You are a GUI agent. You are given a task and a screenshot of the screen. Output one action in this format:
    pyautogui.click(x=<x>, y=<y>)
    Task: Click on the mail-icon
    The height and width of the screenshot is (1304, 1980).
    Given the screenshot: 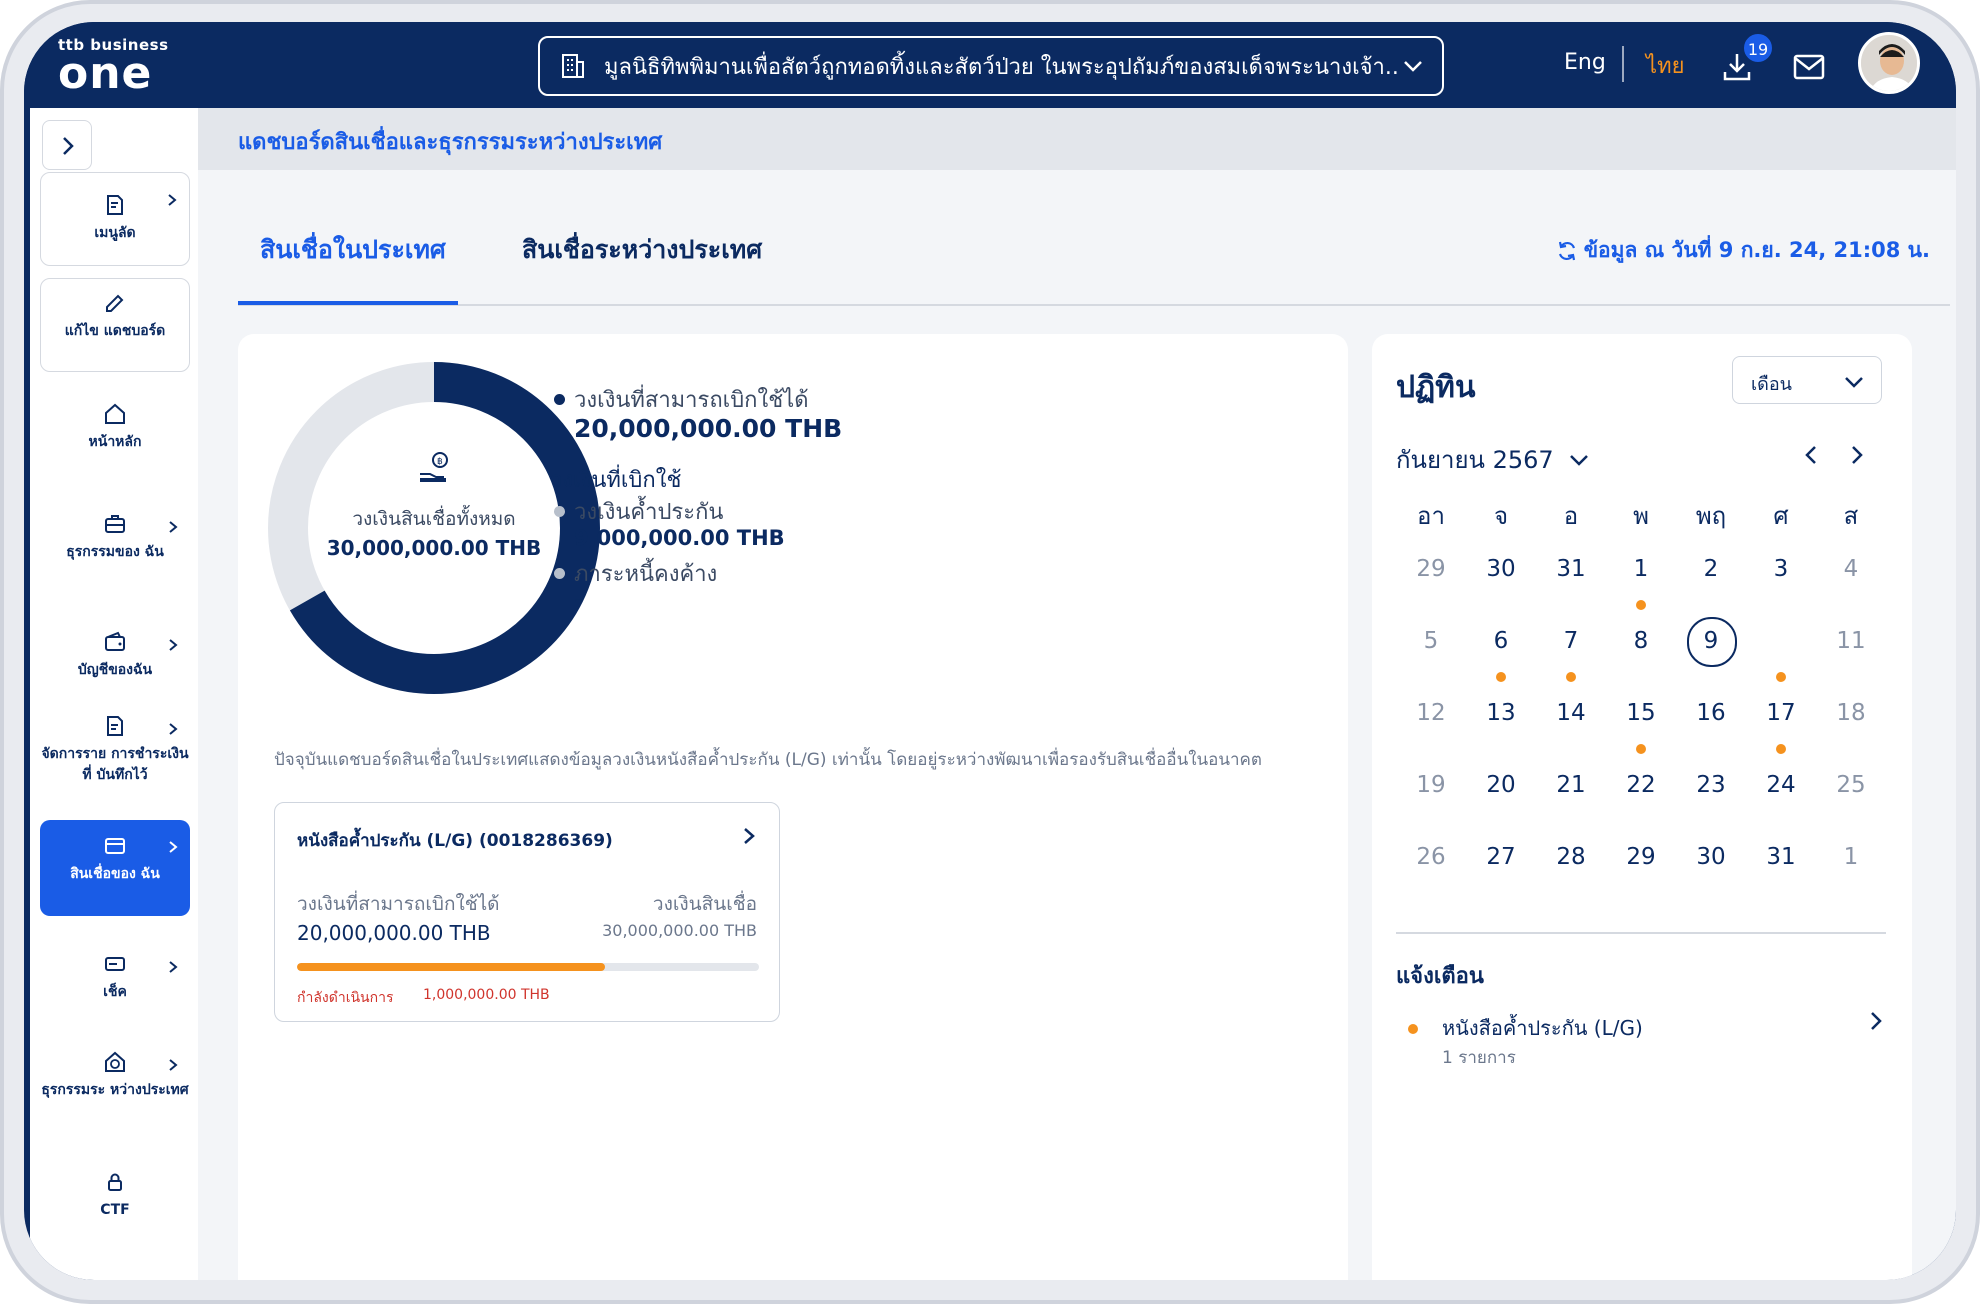 What is the action you would take?
    pyautogui.click(x=1809, y=67)
    